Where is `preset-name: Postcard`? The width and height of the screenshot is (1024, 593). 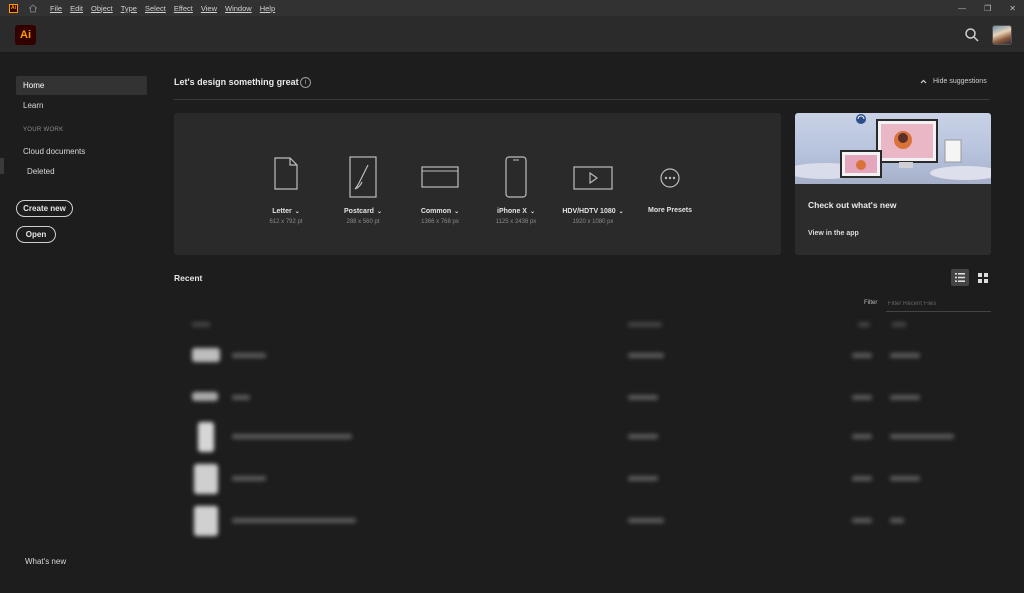
preset-name: Postcard is located at coordinates (359, 211).